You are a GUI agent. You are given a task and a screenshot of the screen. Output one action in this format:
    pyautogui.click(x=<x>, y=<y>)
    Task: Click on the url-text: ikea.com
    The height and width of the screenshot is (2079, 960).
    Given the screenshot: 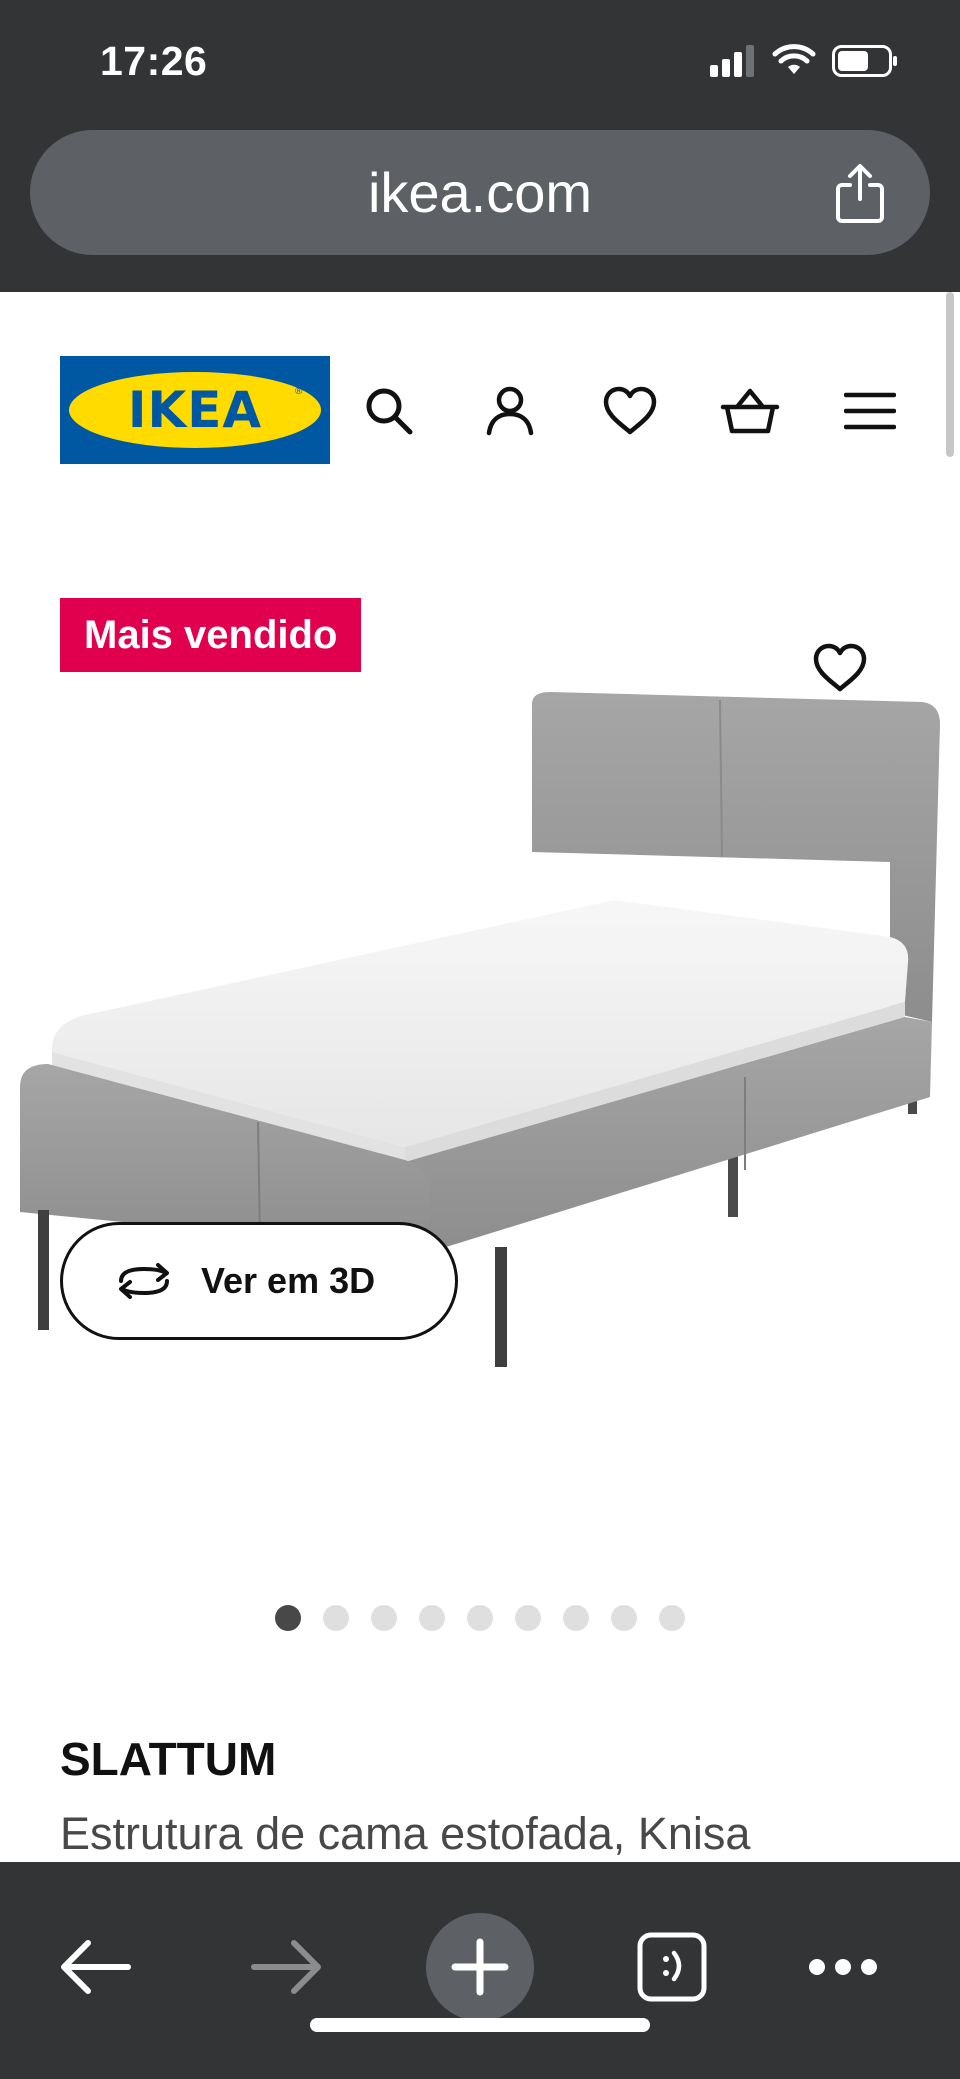 What is the action you would take?
    pyautogui.click(x=480, y=192)
    